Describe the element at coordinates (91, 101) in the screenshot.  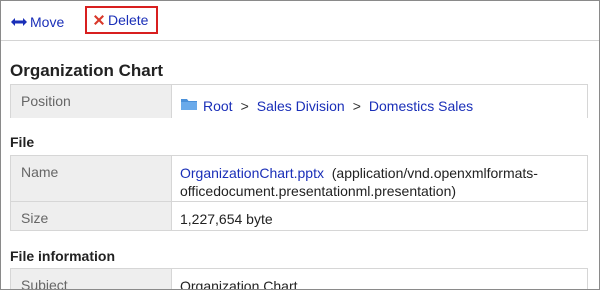
I see `position-label: Position` at that location.